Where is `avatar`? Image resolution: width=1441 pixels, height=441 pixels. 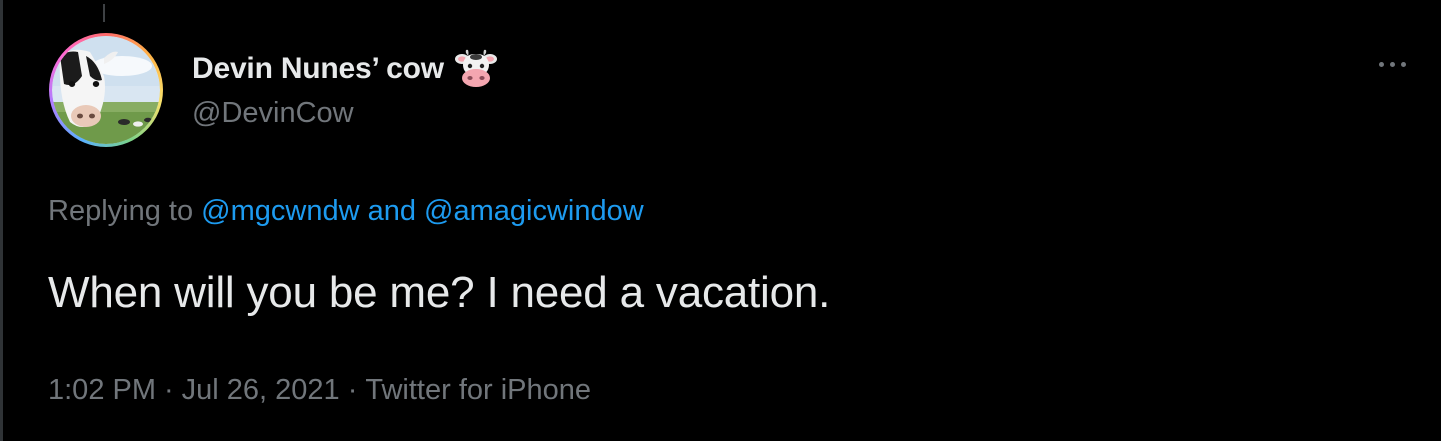 avatar is located at coordinates (106, 90).